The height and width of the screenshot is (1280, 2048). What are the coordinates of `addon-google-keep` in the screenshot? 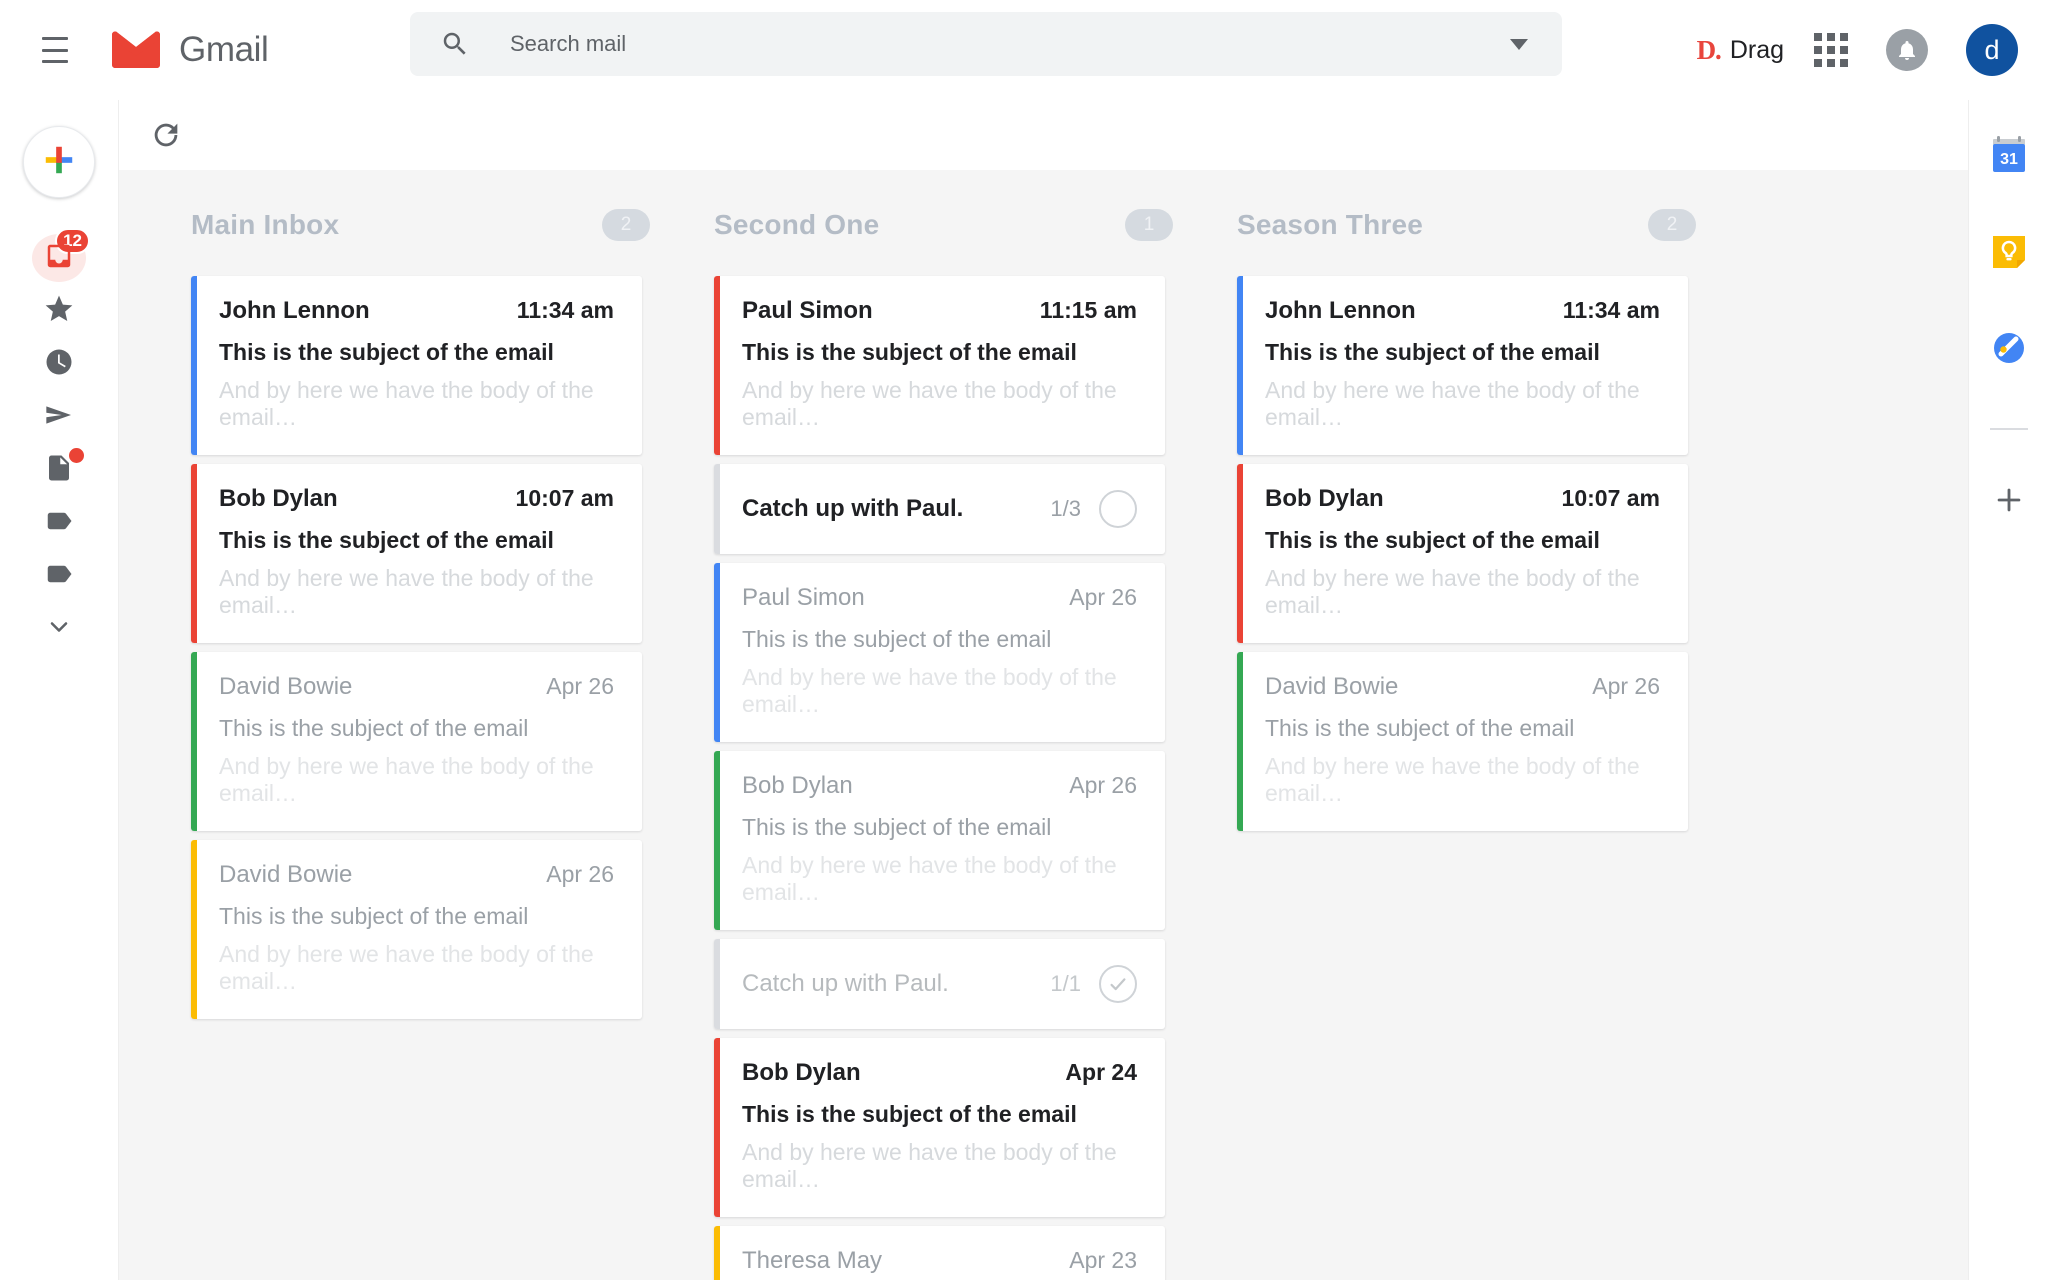 It's located at (2009, 254).